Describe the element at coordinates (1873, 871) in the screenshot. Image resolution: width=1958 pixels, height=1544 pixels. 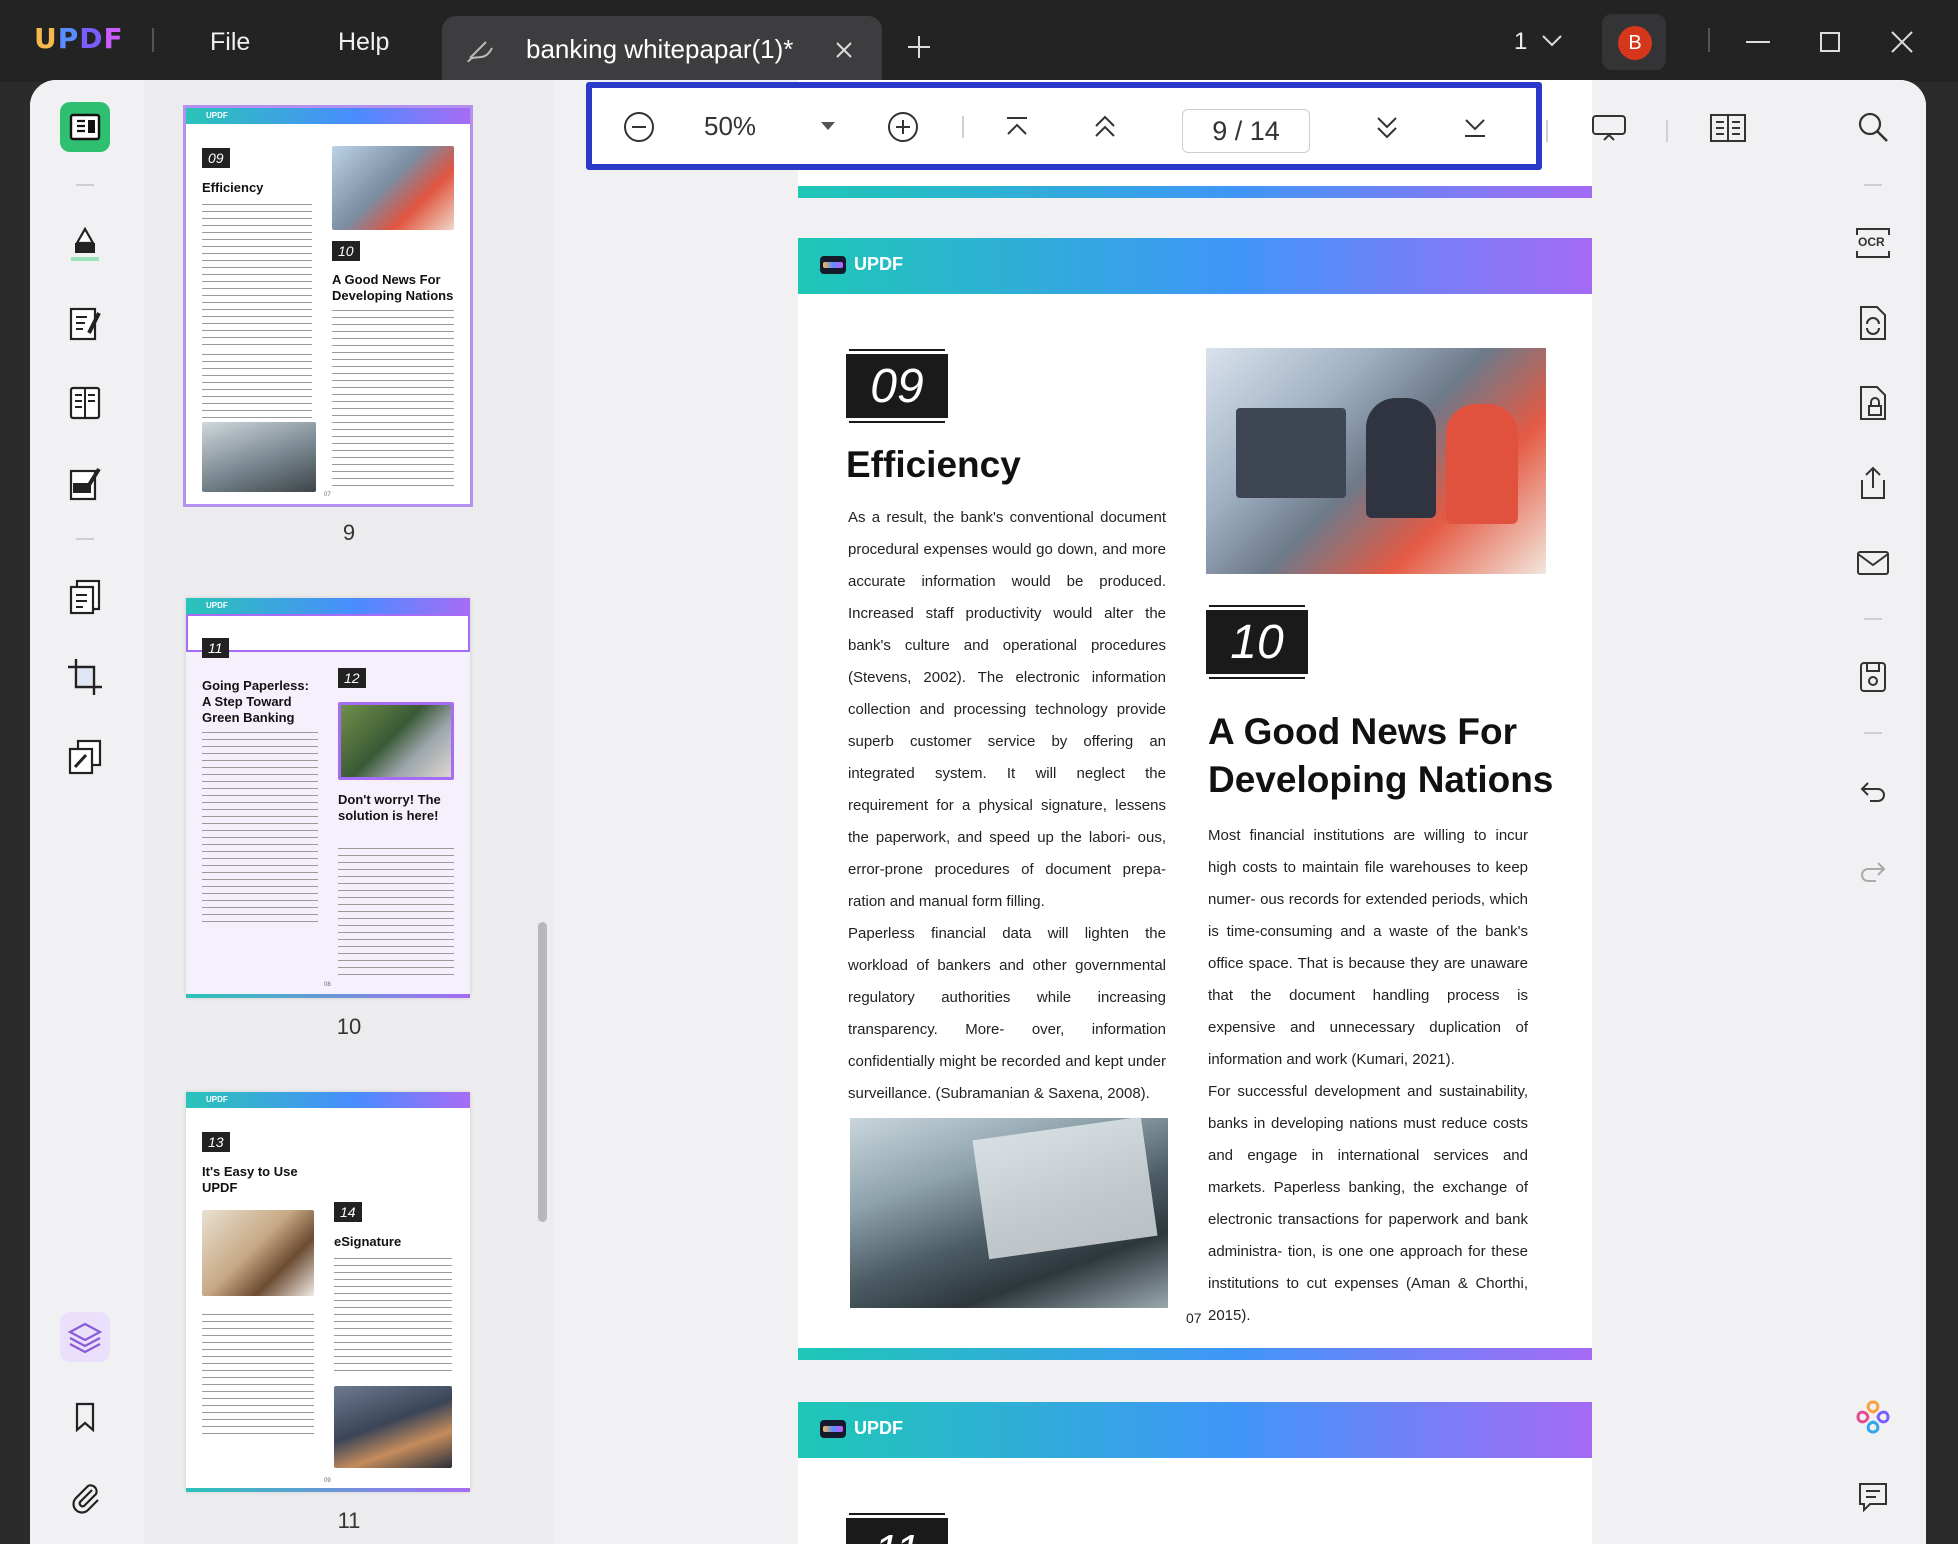
I see `redo-icon` at that location.